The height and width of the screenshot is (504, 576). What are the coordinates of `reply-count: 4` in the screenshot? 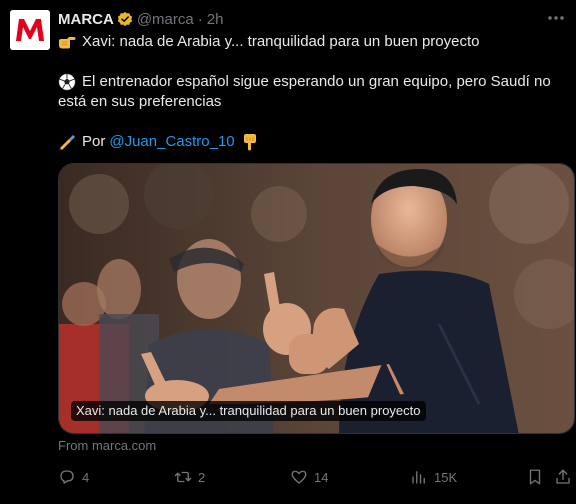 It's located at (86, 477).